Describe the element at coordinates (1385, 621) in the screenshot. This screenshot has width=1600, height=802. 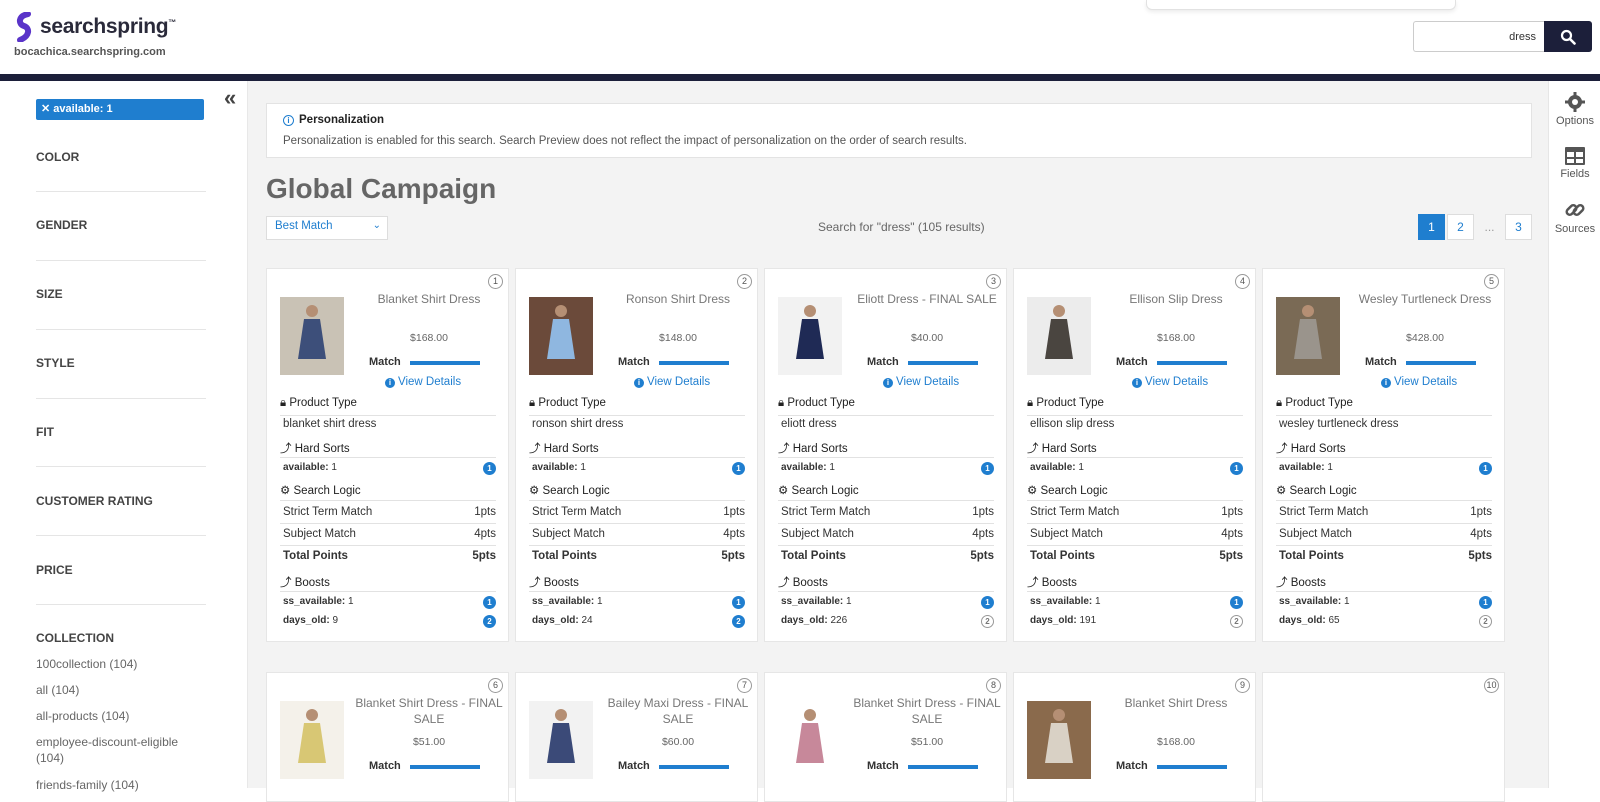
I see `boost-row: days_old: 65 2` at that location.